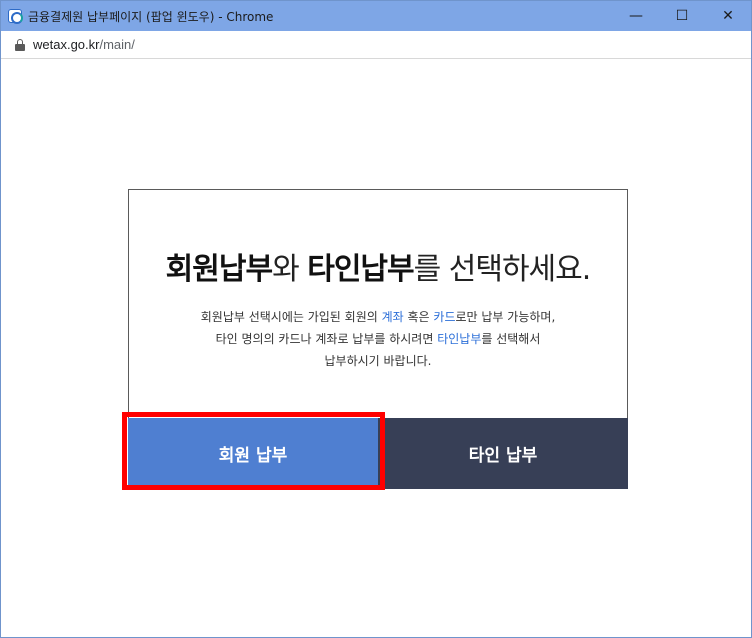 The image size is (752, 638). I want to click on desc-line-3: 납부하시기 바랍니다., so click(378, 361).